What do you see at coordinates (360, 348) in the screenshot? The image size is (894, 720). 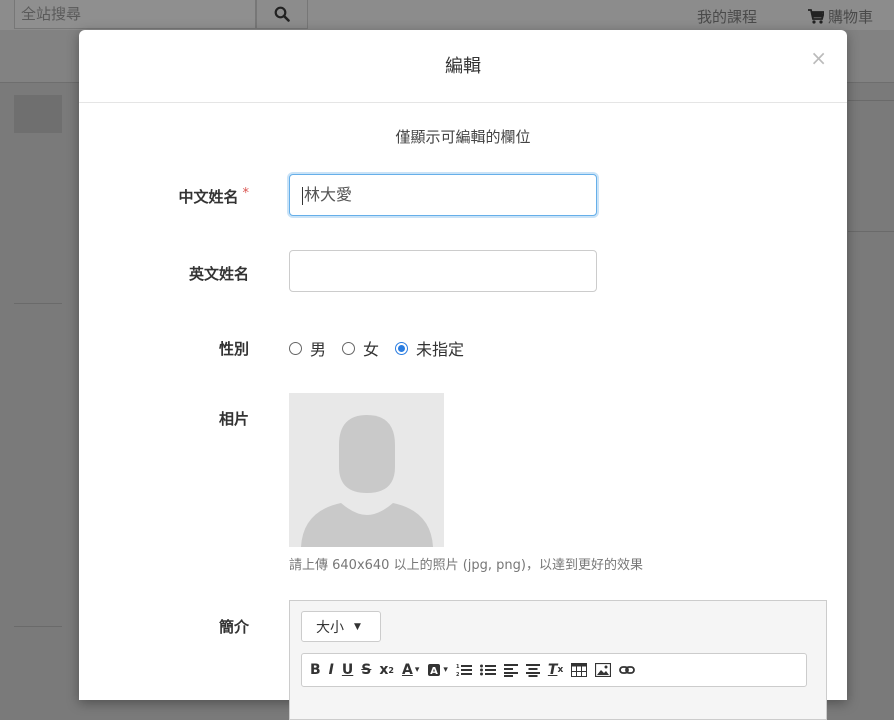 I see `gender-option-female: 女` at bounding box center [360, 348].